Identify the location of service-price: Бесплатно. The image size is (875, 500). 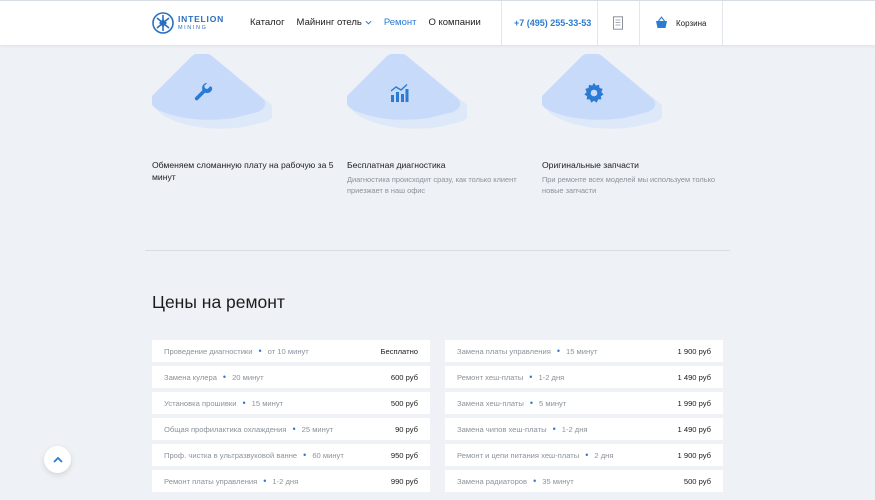
(399, 351).